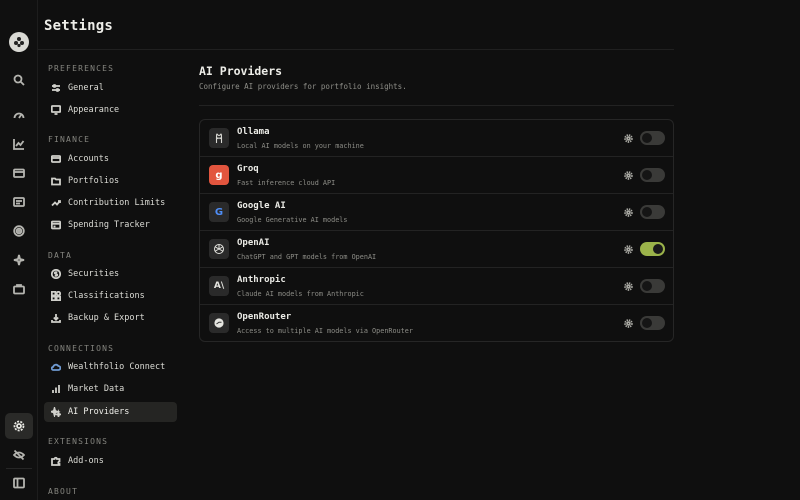 This screenshot has width=800, height=500. I want to click on nav-item-add-ons: Add-ons, so click(110, 461).